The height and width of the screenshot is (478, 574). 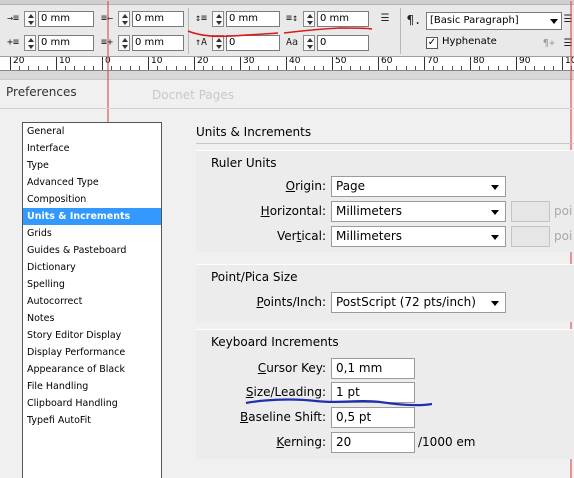 What do you see at coordinates (432, 43) in the screenshot?
I see `hyphenate-checkbox: ✓` at bounding box center [432, 43].